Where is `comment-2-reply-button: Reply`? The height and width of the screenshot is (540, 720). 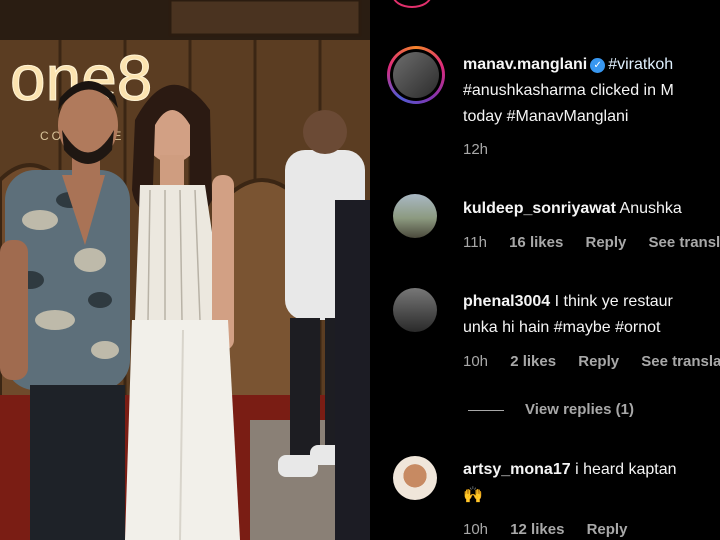
comment-2-reply-button: Reply is located at coordinates (598, 361).